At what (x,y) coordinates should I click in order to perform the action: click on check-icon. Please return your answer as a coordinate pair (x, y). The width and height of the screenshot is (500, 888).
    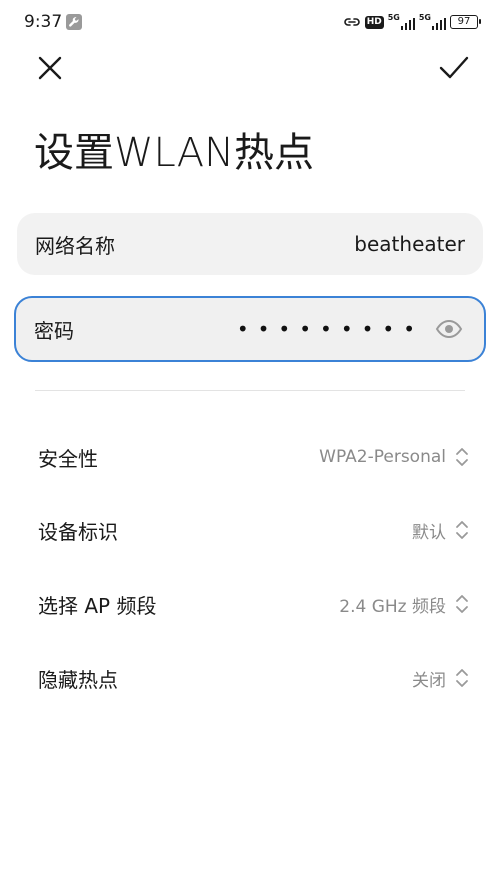
    Looking at the image, I should click on (454, 67).